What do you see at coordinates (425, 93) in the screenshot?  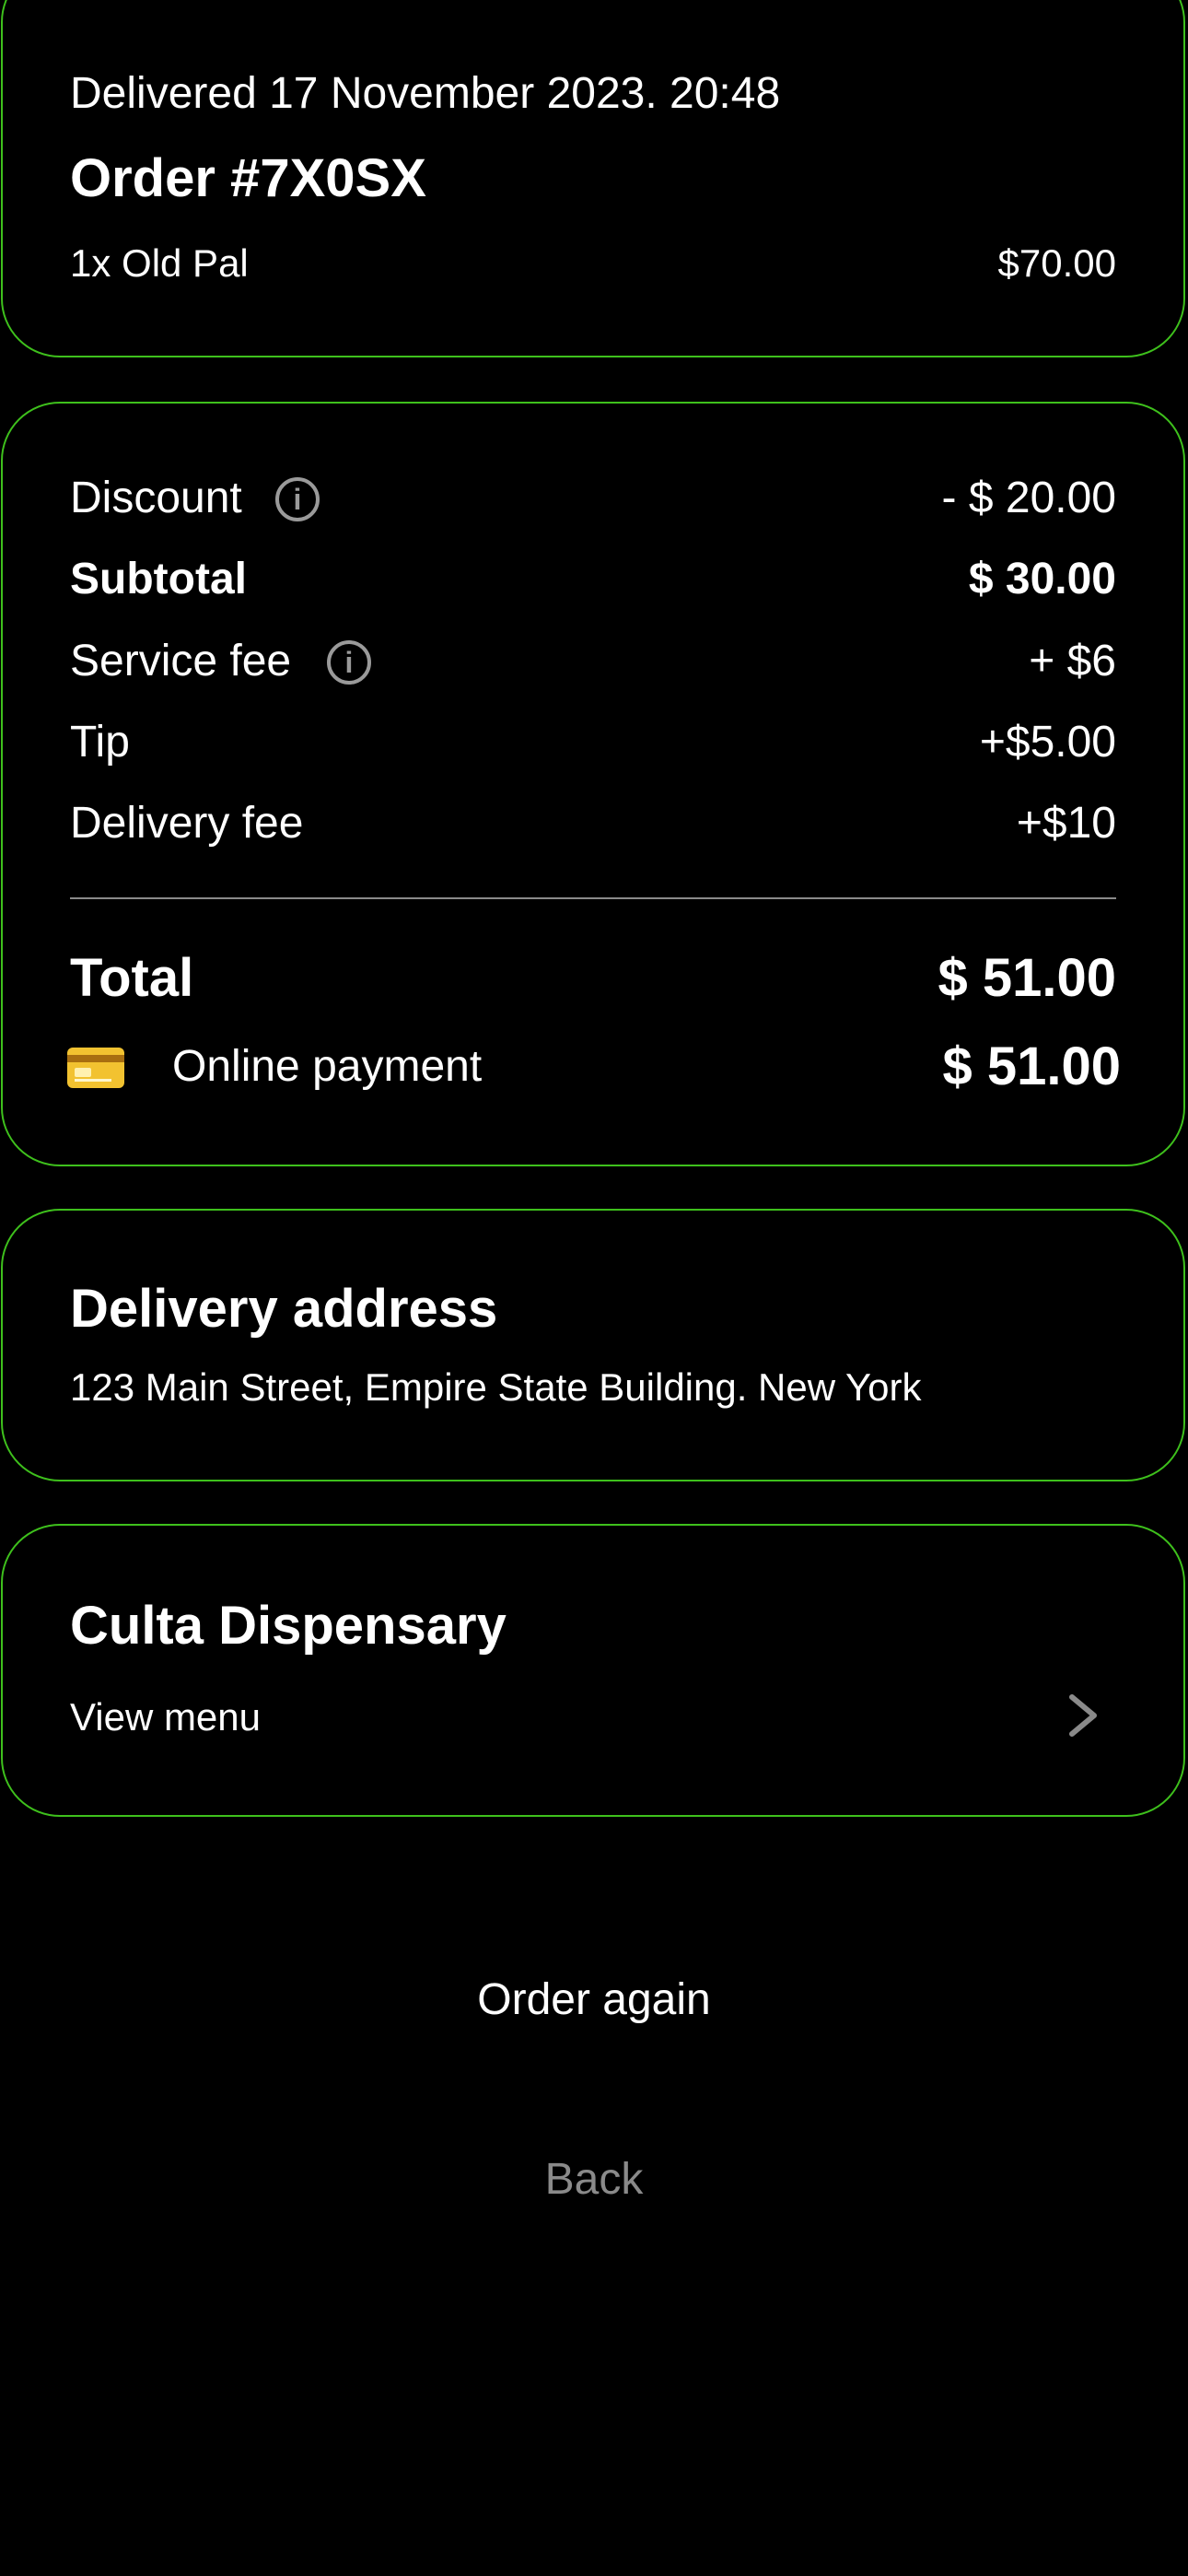 I see `order-status-line: Delivered 17 November 2023. 20:48` at bounding box center [425, 93].